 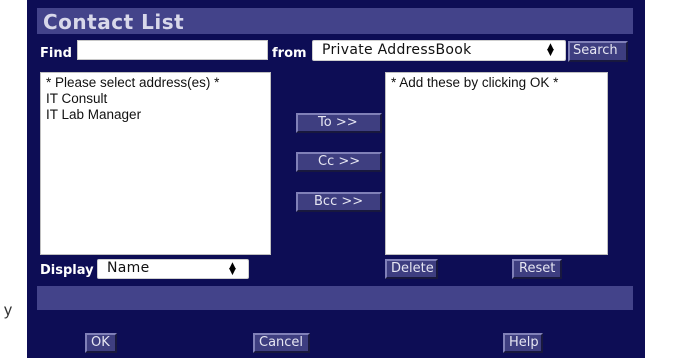 I want to click on status-bar, so click(x=335, y=298).